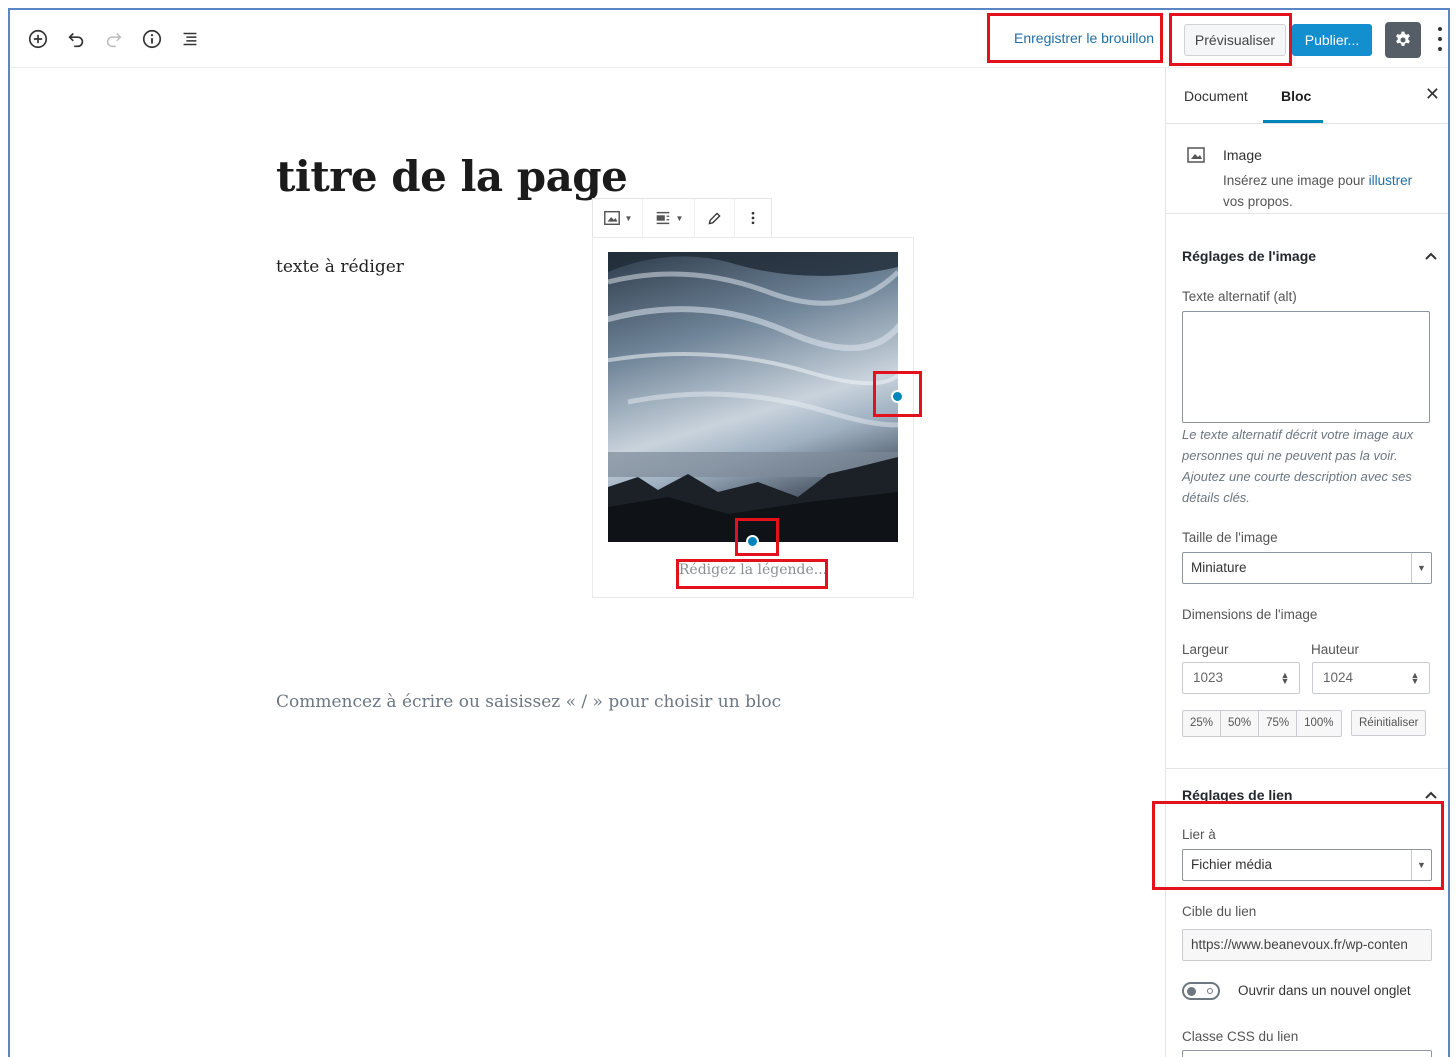  I want to click on align-icon, so click(662, 218).